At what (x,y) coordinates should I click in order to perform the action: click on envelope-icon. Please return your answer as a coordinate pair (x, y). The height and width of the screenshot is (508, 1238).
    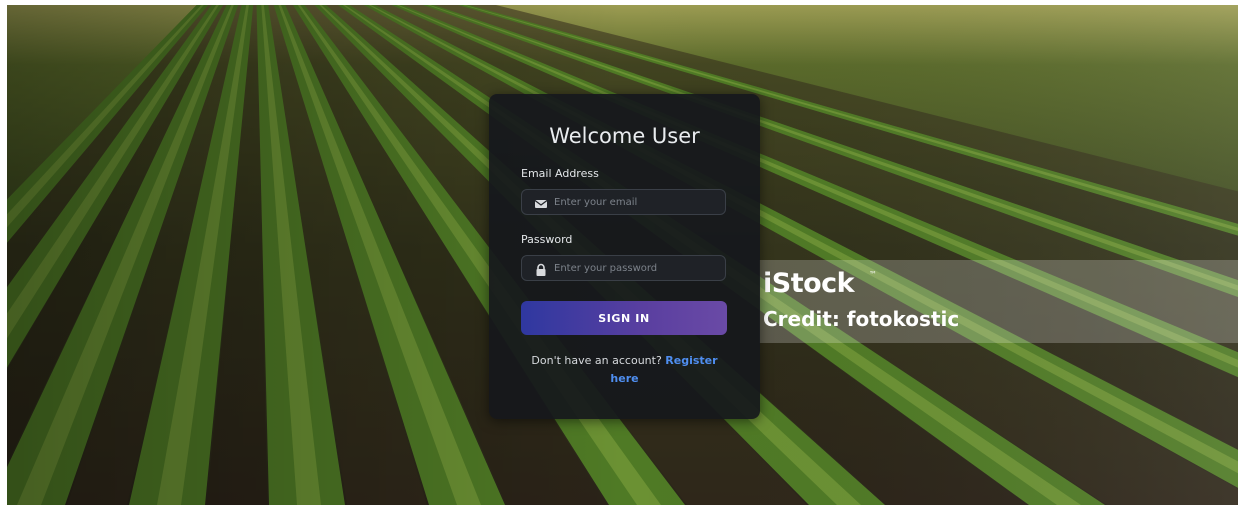
    Looking at the image, I should click on (541, 203).